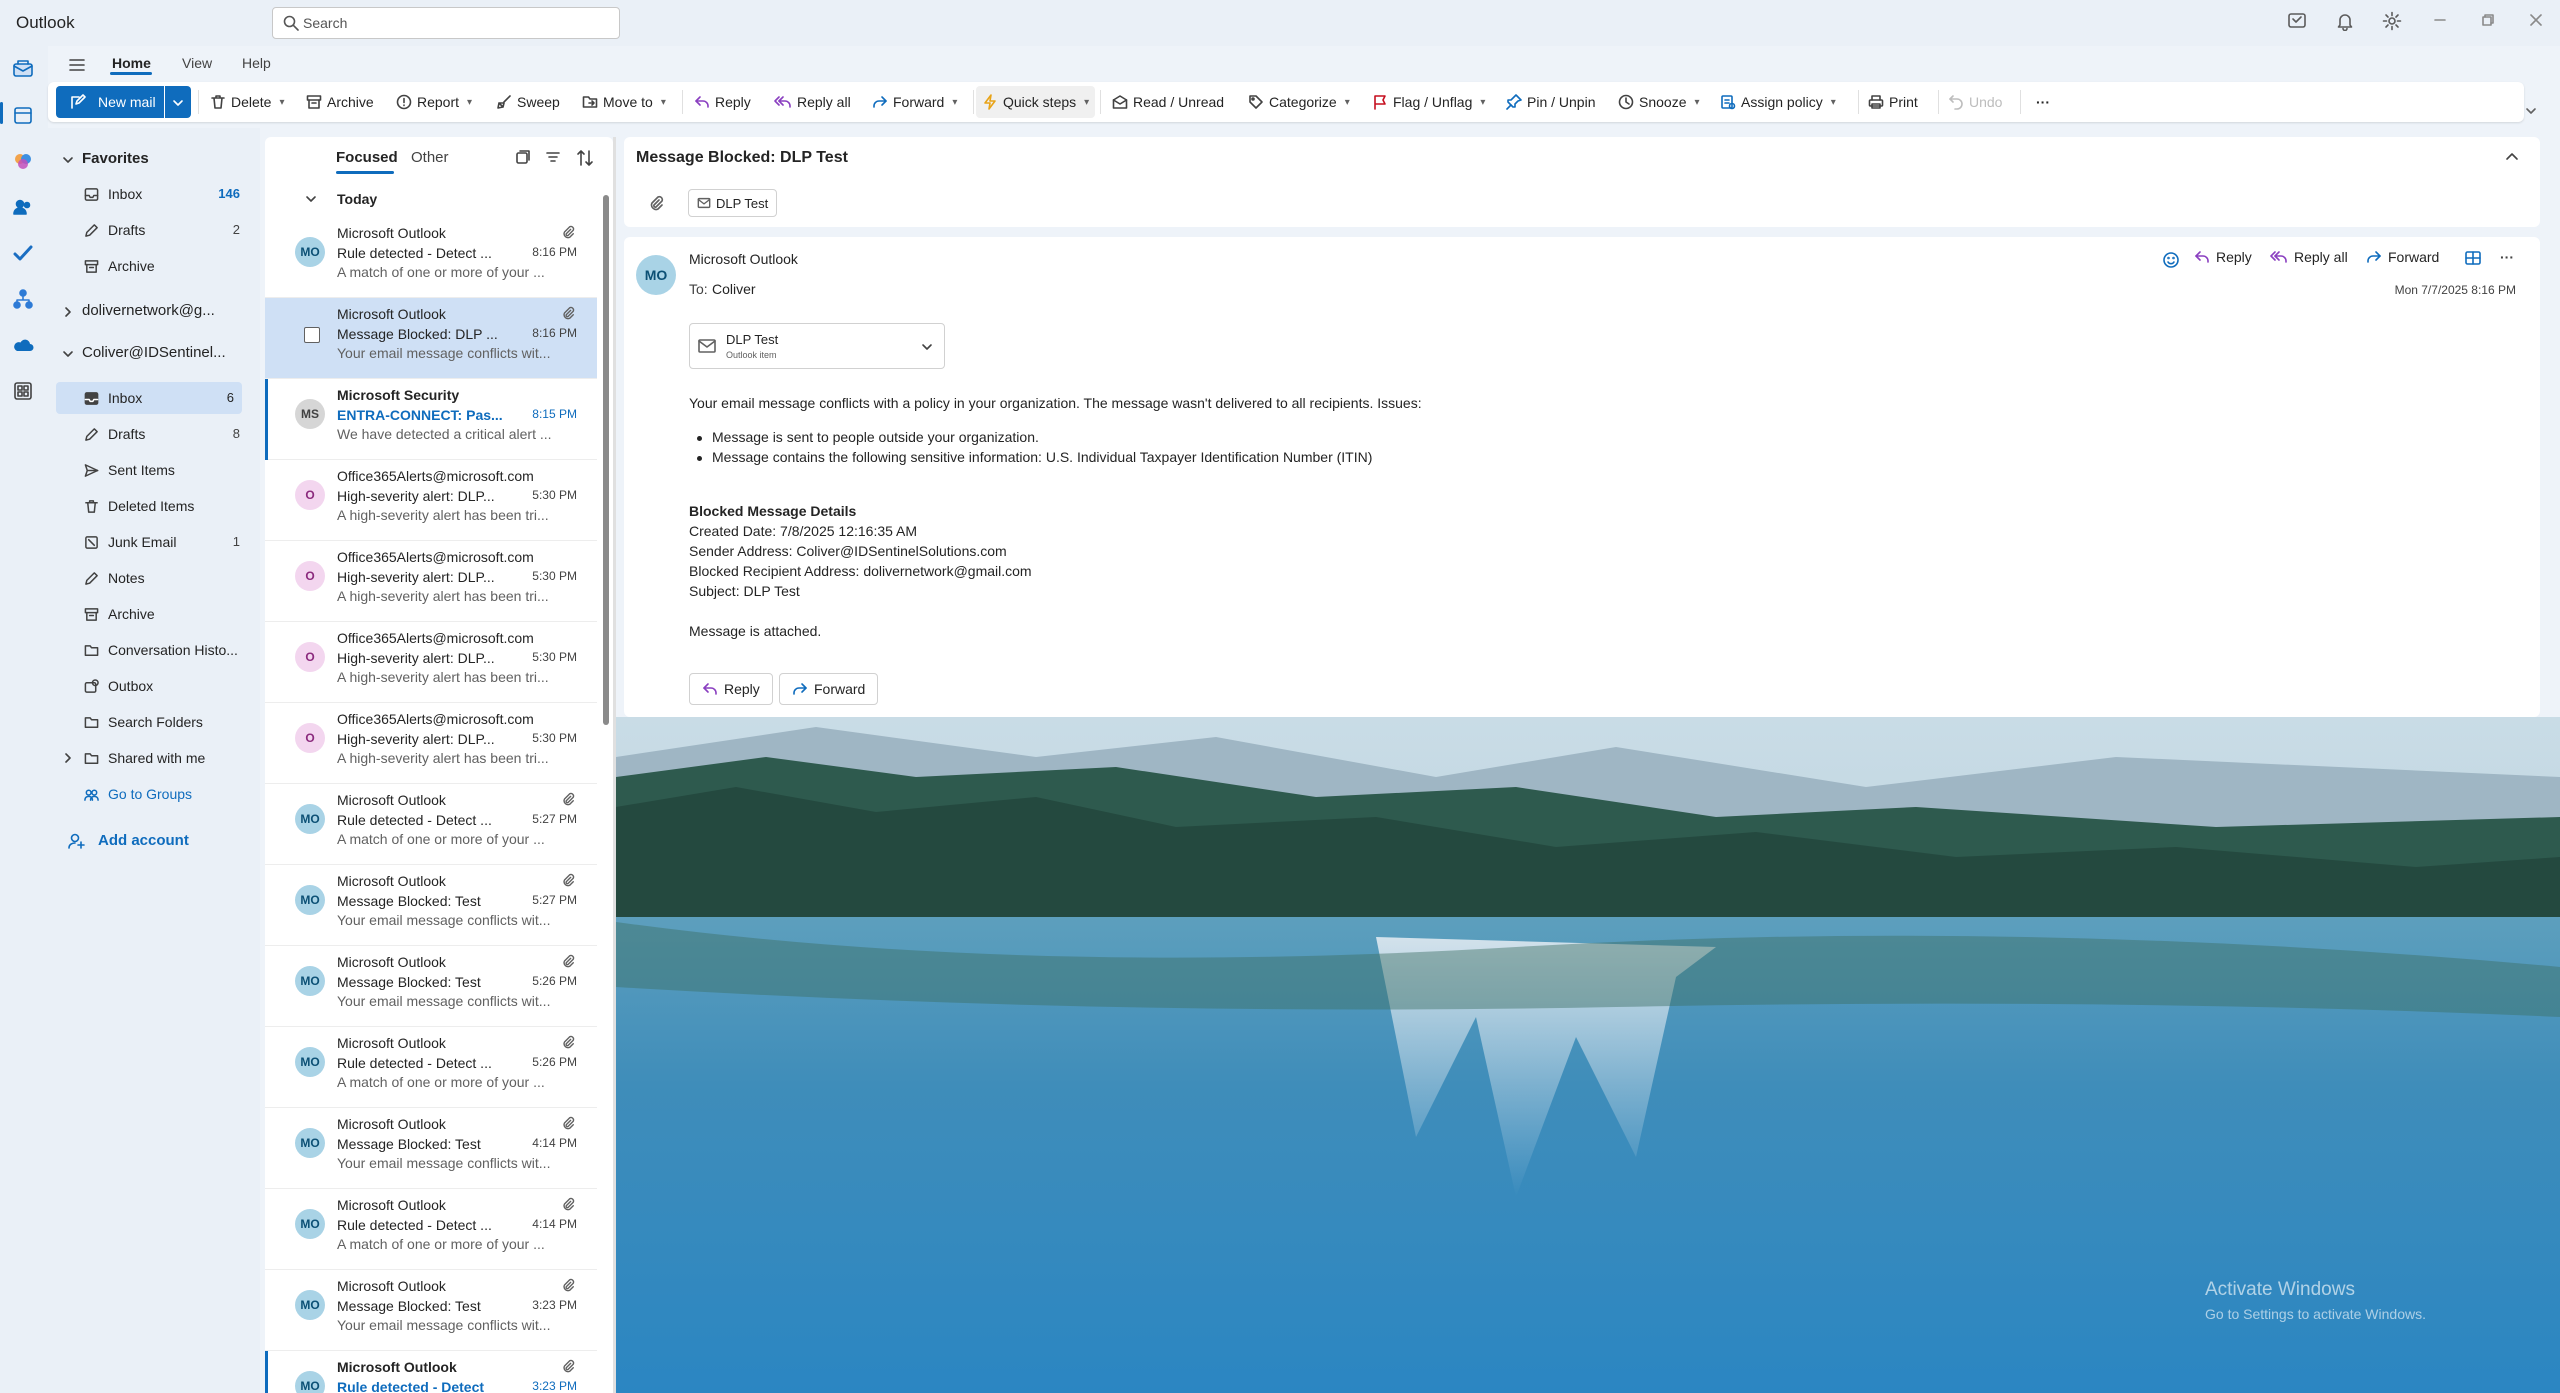 This screenshot has height=1393, width=2560. I want to click on flag-unflag-button: Flag / Unflag ▾, so click(1428, 102).